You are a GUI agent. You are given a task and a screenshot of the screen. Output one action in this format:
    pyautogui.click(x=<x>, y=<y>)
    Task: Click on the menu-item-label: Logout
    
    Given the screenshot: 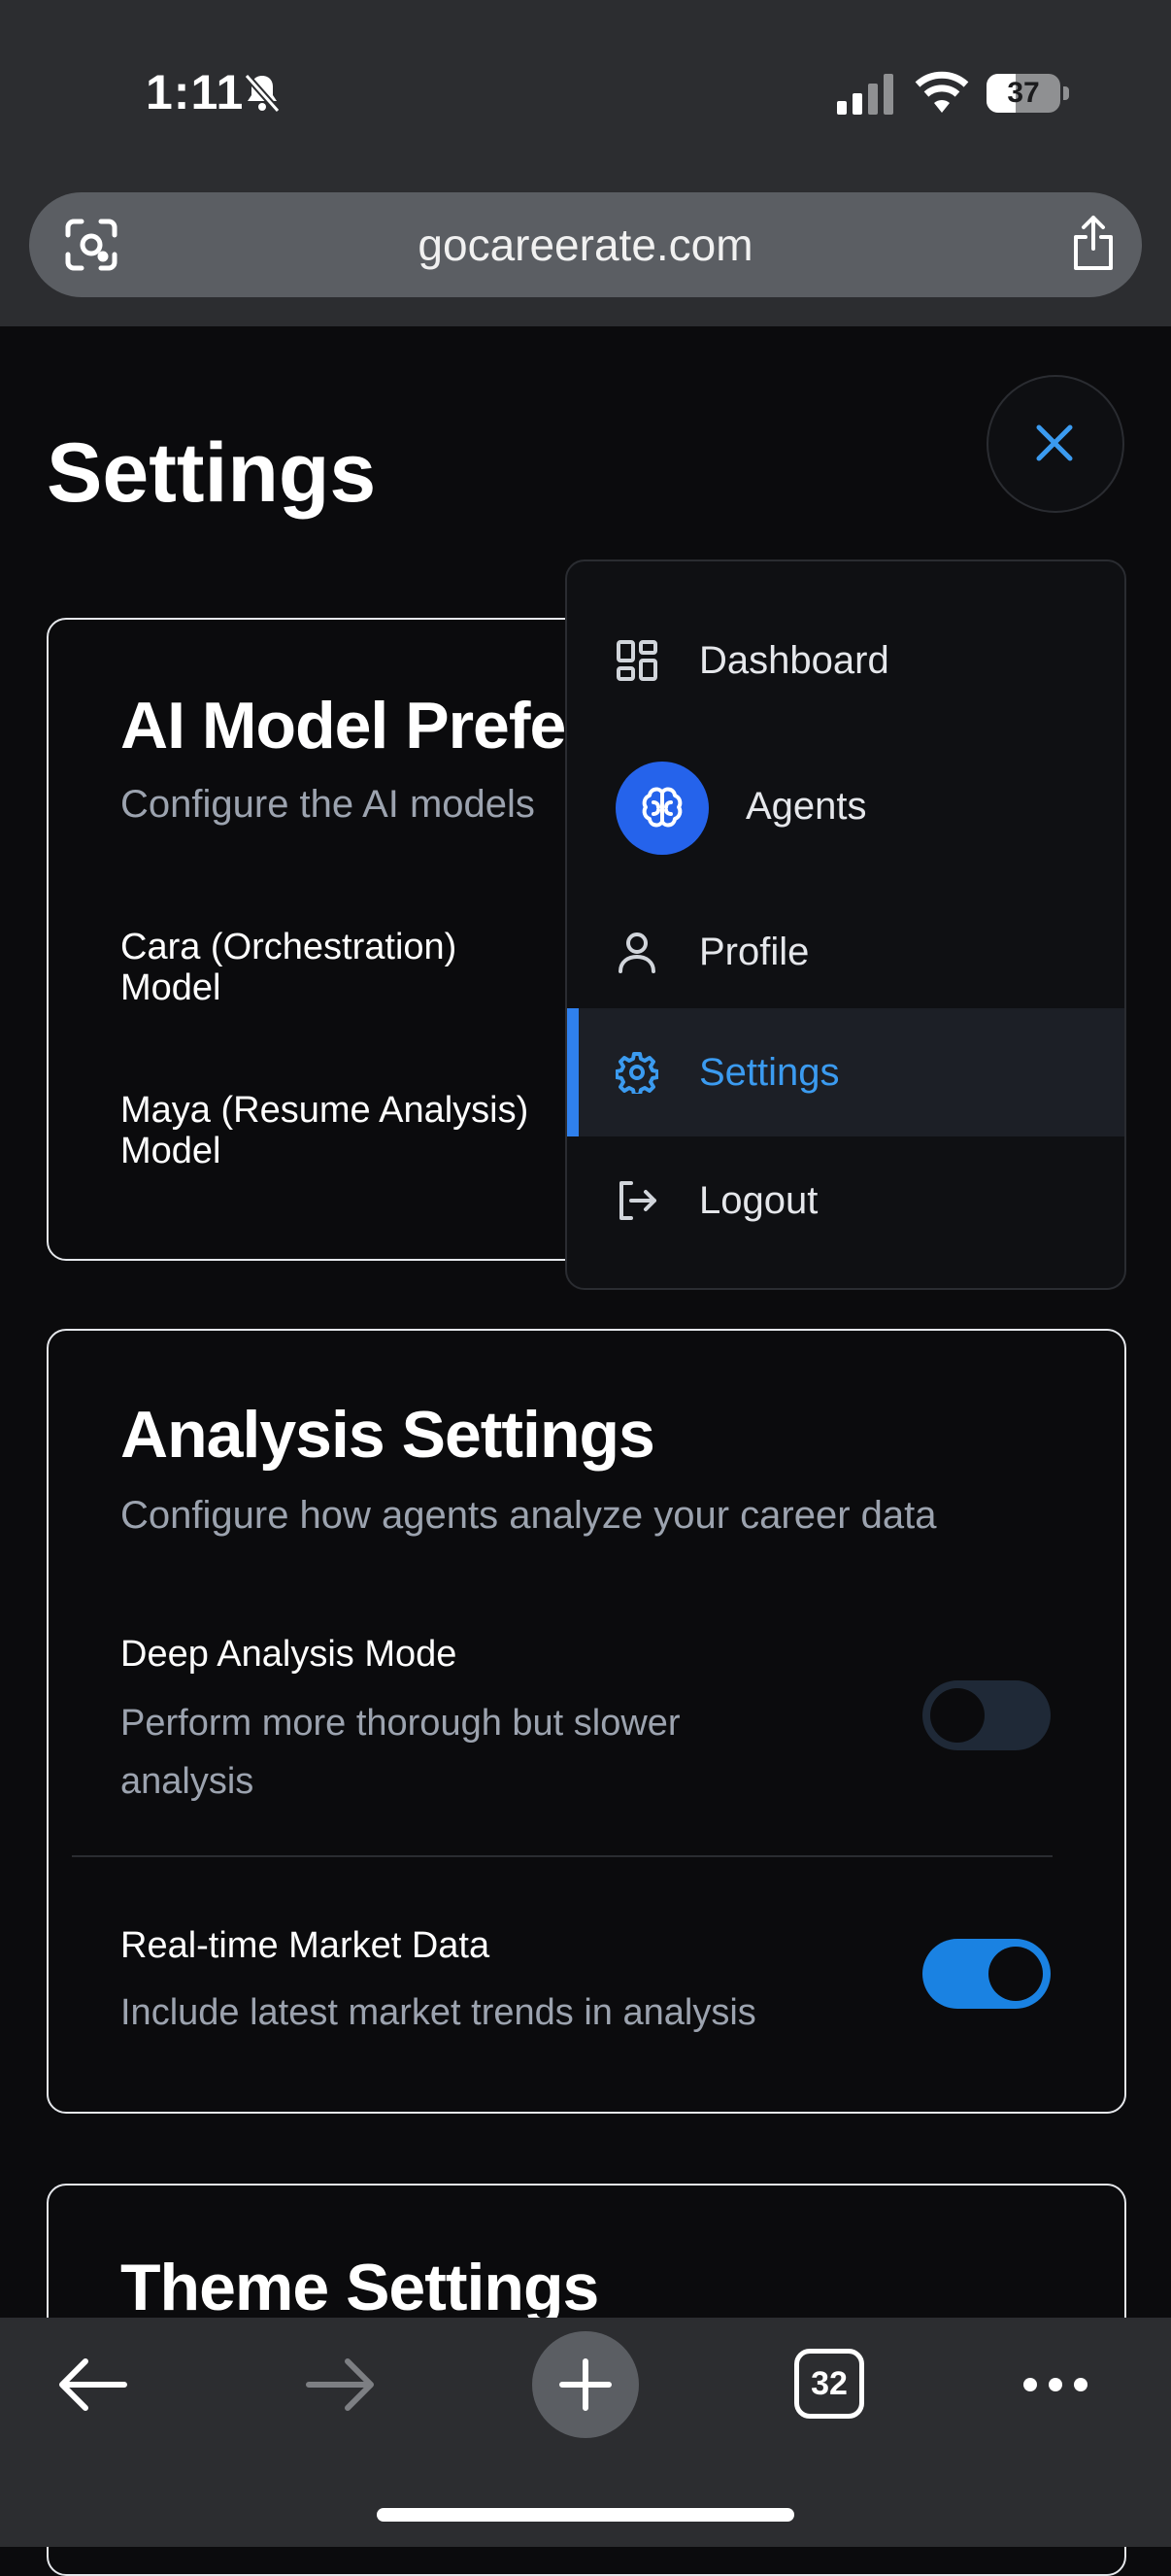 What is the action you would take?
    pyautogui.click(x=759, y=1200)
    